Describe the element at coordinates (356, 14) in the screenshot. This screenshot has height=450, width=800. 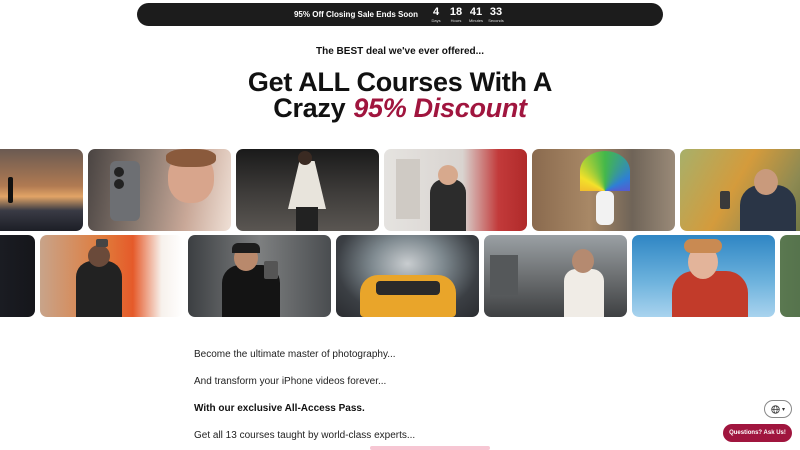
I see `sale-text: 95% Off Closing Sale Ends Soon` at that location.